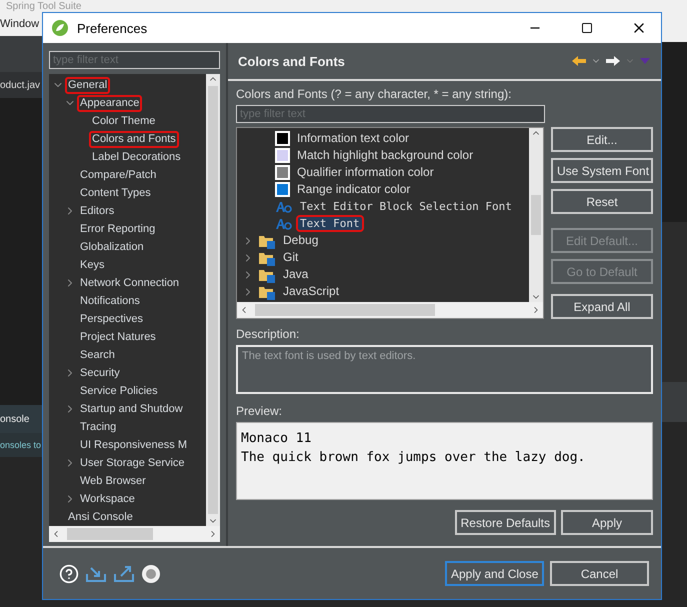 The image size is (687, 607). I want to click on back-arrow-icon, so click(579, 61).